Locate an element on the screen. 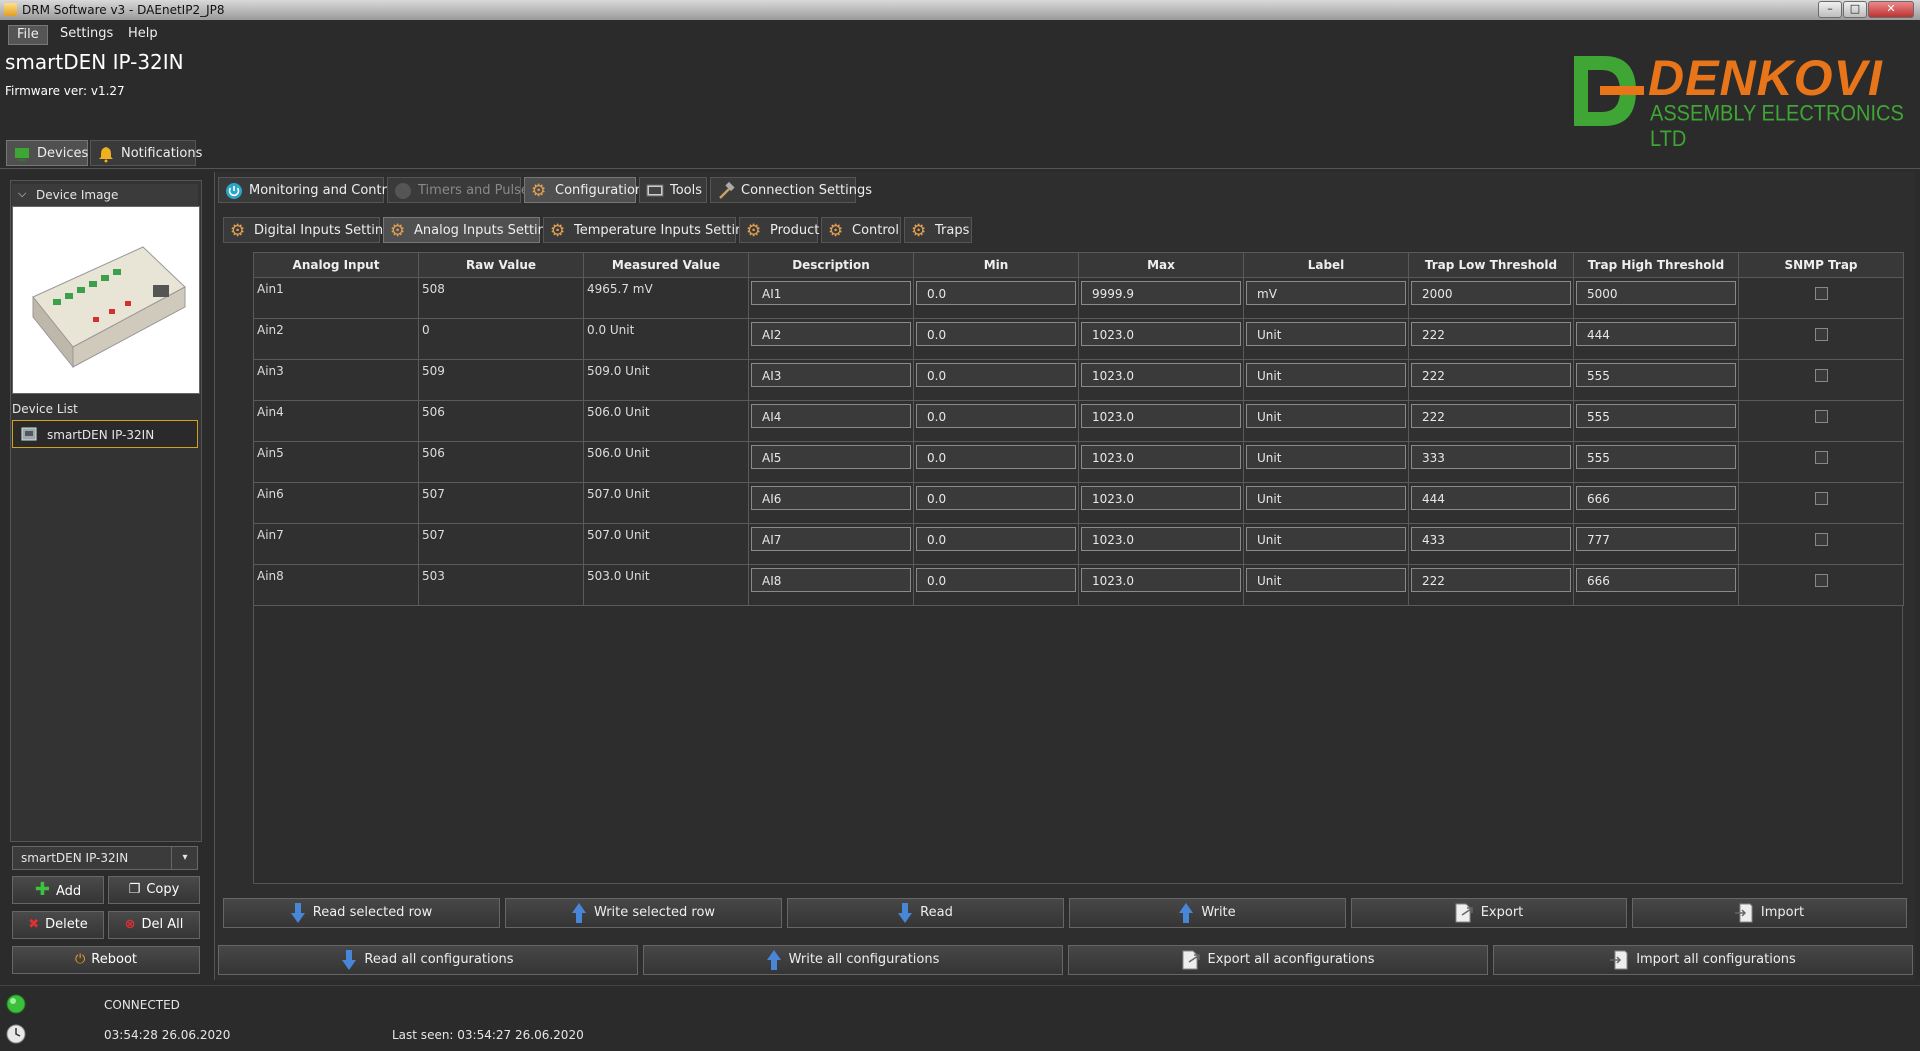  tab-temperature-inputs-settings: ⚙ Temperature Inputs Settings is located at coordinates (650, 230).